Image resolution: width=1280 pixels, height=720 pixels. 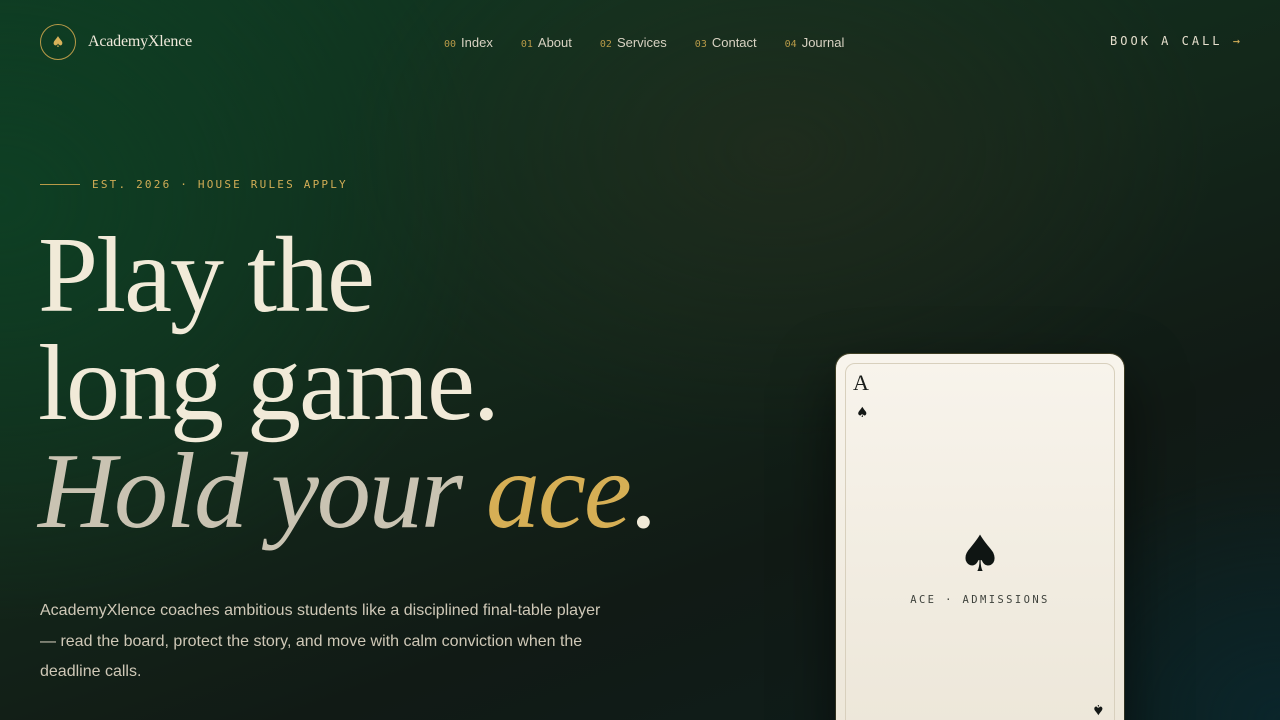 I want to click on nav-item-label: Journal, so click(x=823, y=42).